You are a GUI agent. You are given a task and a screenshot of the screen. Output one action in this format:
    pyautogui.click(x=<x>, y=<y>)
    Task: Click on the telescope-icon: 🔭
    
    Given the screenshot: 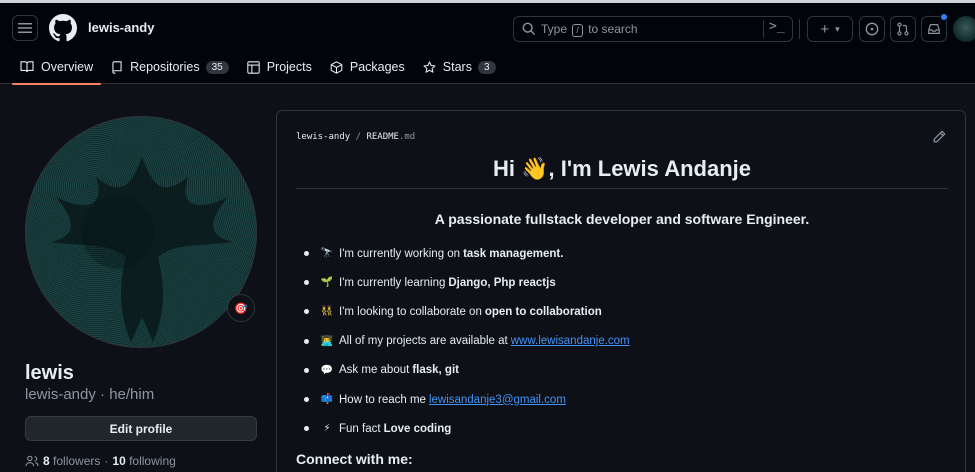 What is the action you would take?
    pyautogui.click(x=327, y=254)
    